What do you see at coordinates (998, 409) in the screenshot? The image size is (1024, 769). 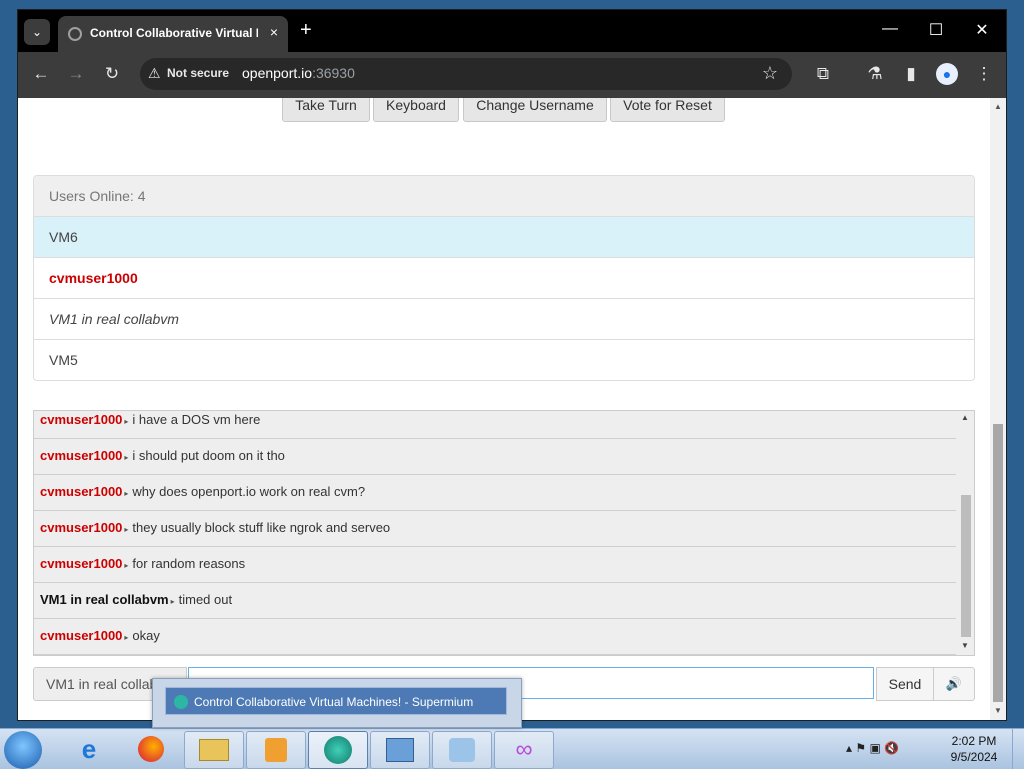 I see `page-scrollbar: ▲ ▼` at bounding box center [998, 409].